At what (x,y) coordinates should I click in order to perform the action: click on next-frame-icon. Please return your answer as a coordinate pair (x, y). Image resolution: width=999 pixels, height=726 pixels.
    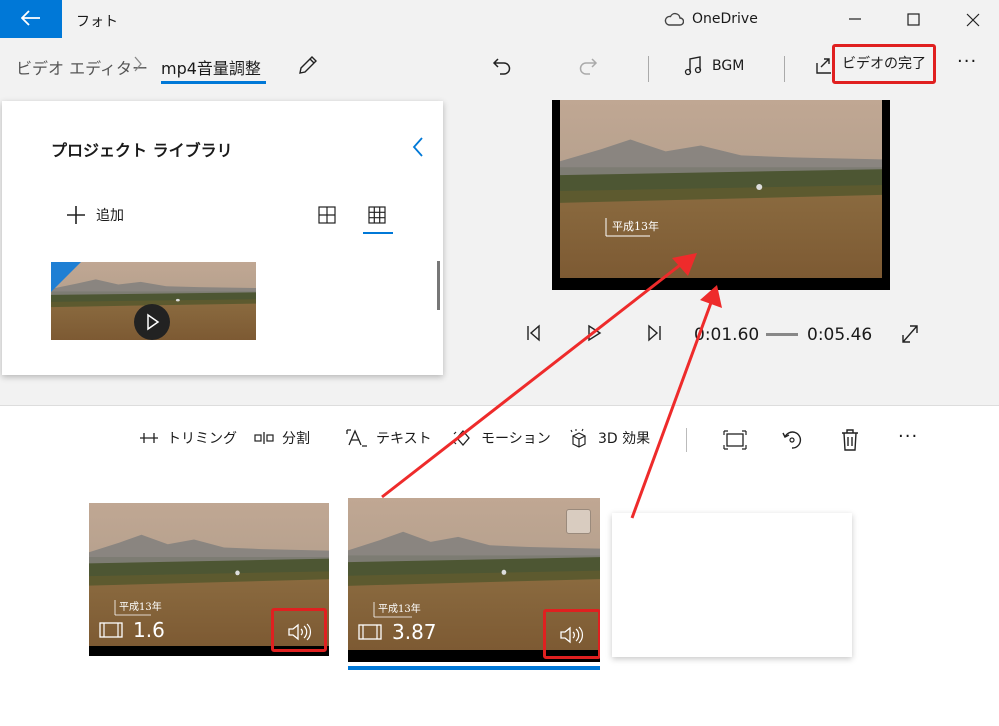
    Looking at the image, I should click on (654, 333).